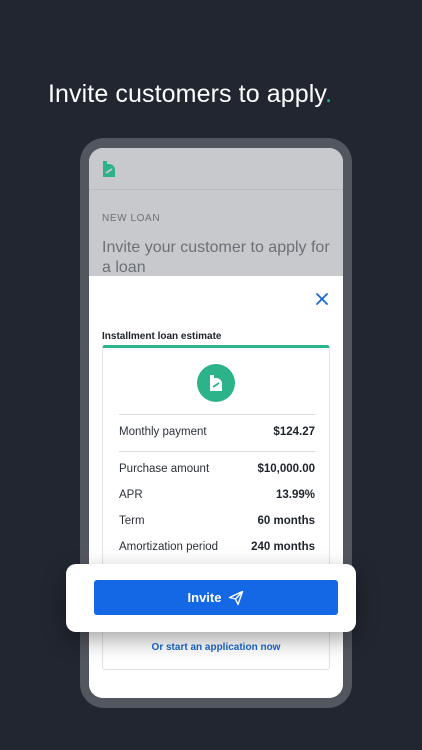 The width and height of the screenshot is (422, 750). I want to click on amortization-row: Amortization period 240 months, so click(217, 547).